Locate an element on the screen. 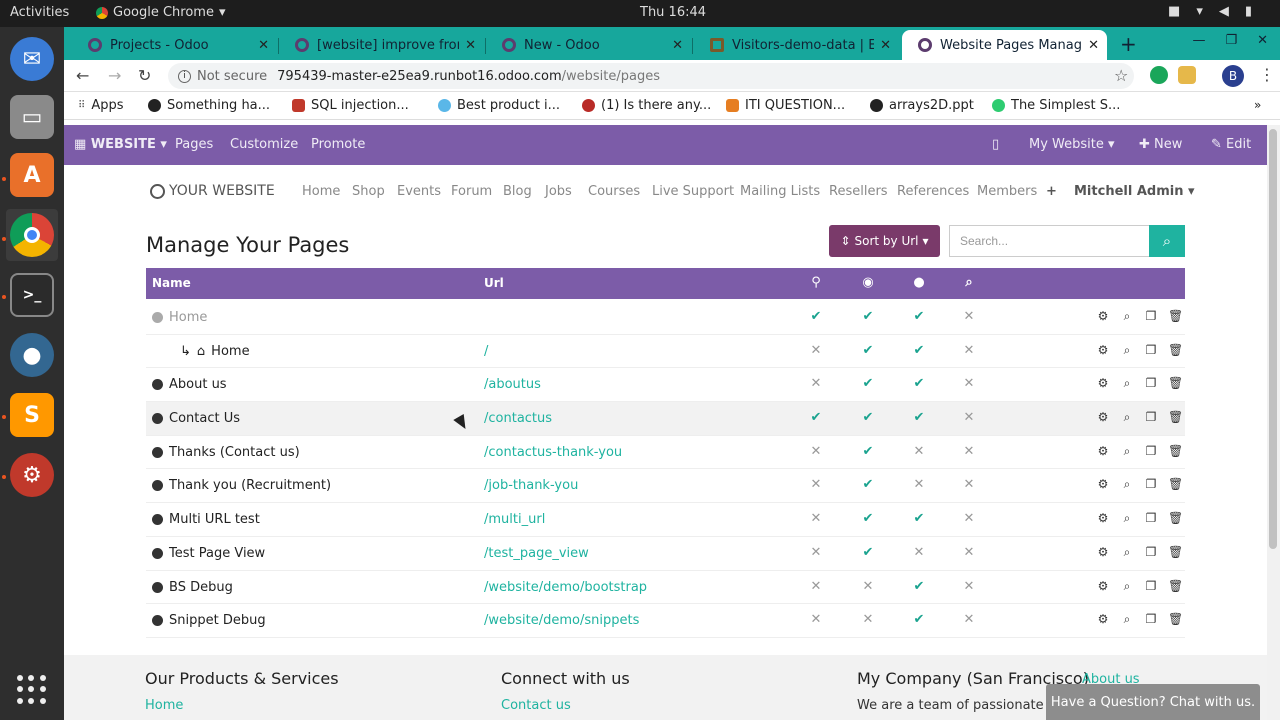  page-url-link: /test_page_view is located at coordinates (536, 553).